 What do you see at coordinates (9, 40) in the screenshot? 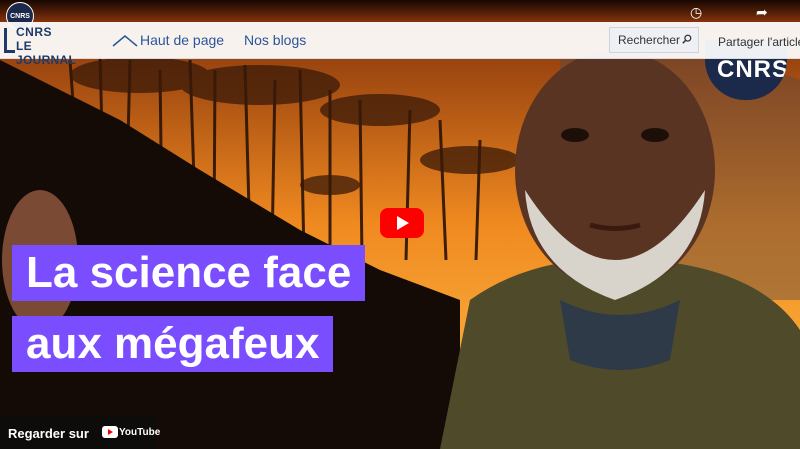
I see `logo-mark` at bounding box center [9, 40].